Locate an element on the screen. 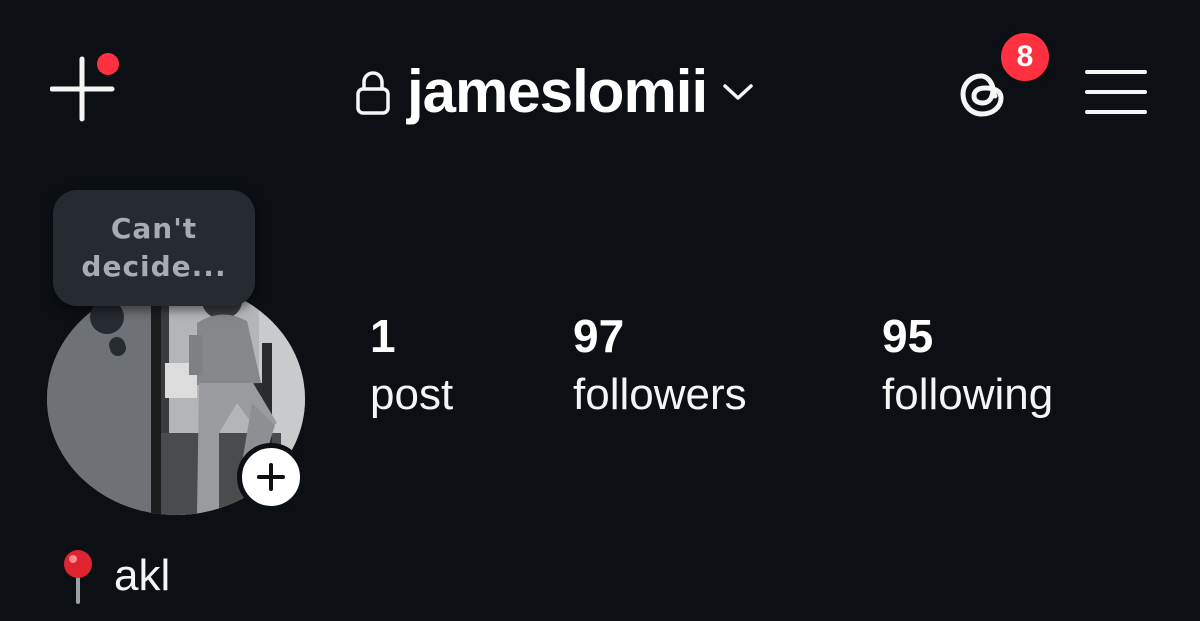  threads-button: 8 is located at coordinates (1001, 80).